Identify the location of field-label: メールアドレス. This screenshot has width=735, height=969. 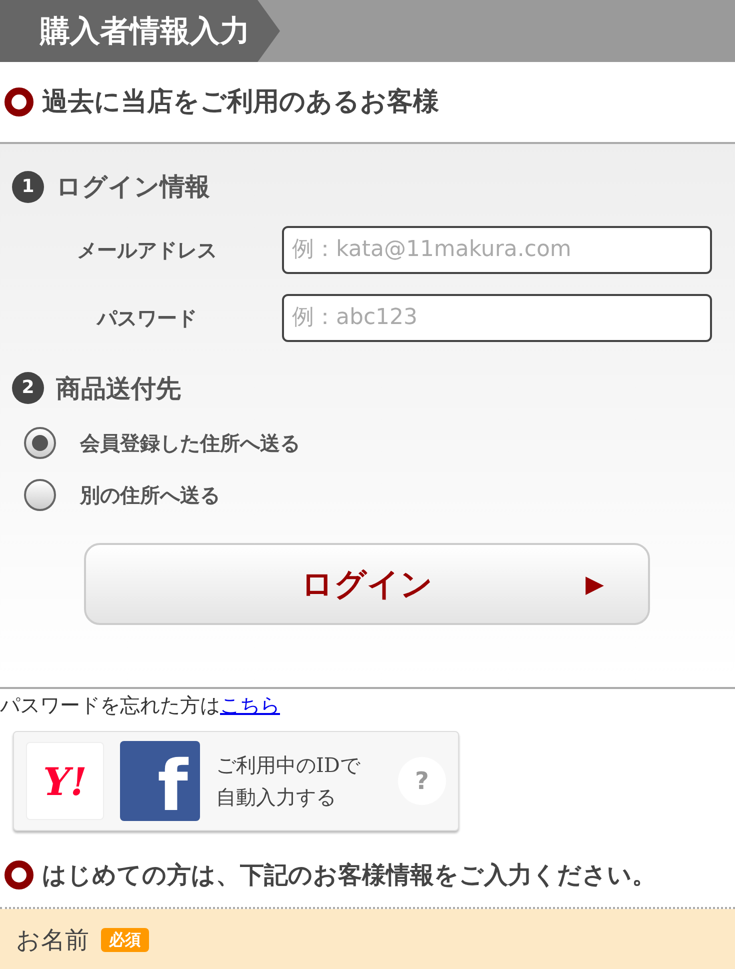
(147, 250).